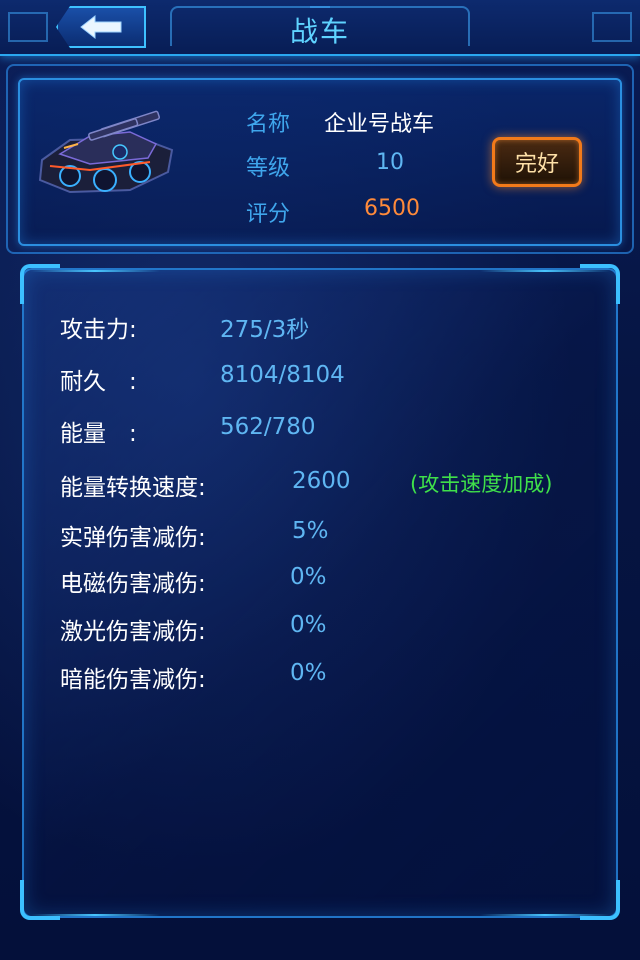  Describe the element at coordinates (308, 577) in the screenshot. I see `em-reduction-value: 0%` at that location.